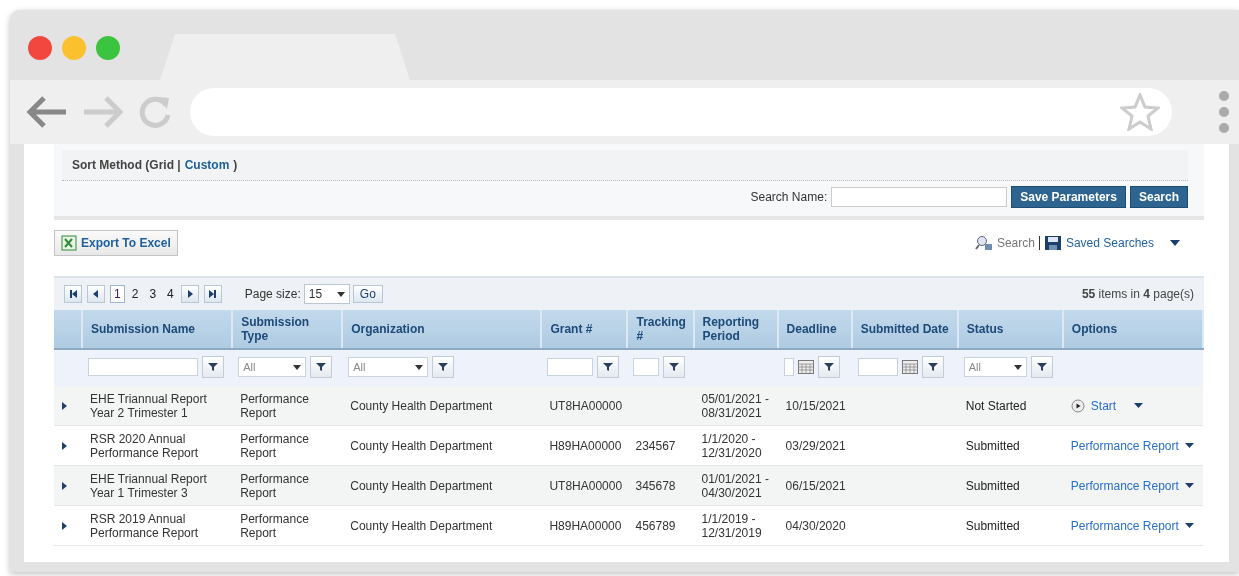 This screenshot has height=576, width=1239. What do you see at coordinates (1137, 294) in the screenshot?
I see `items-summary: 55 items in 4 page(s)` at bounding box center [1137, 294].